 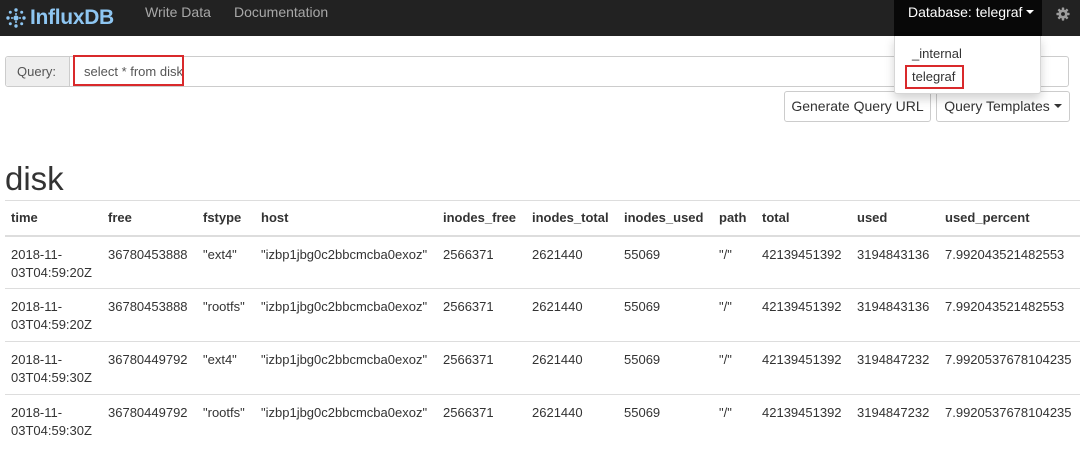 What do you see at coordinates (967, 77) in the screenshot?
I see `dropdown-item-telegraf: telegraf` at bounding box center [967, 77].